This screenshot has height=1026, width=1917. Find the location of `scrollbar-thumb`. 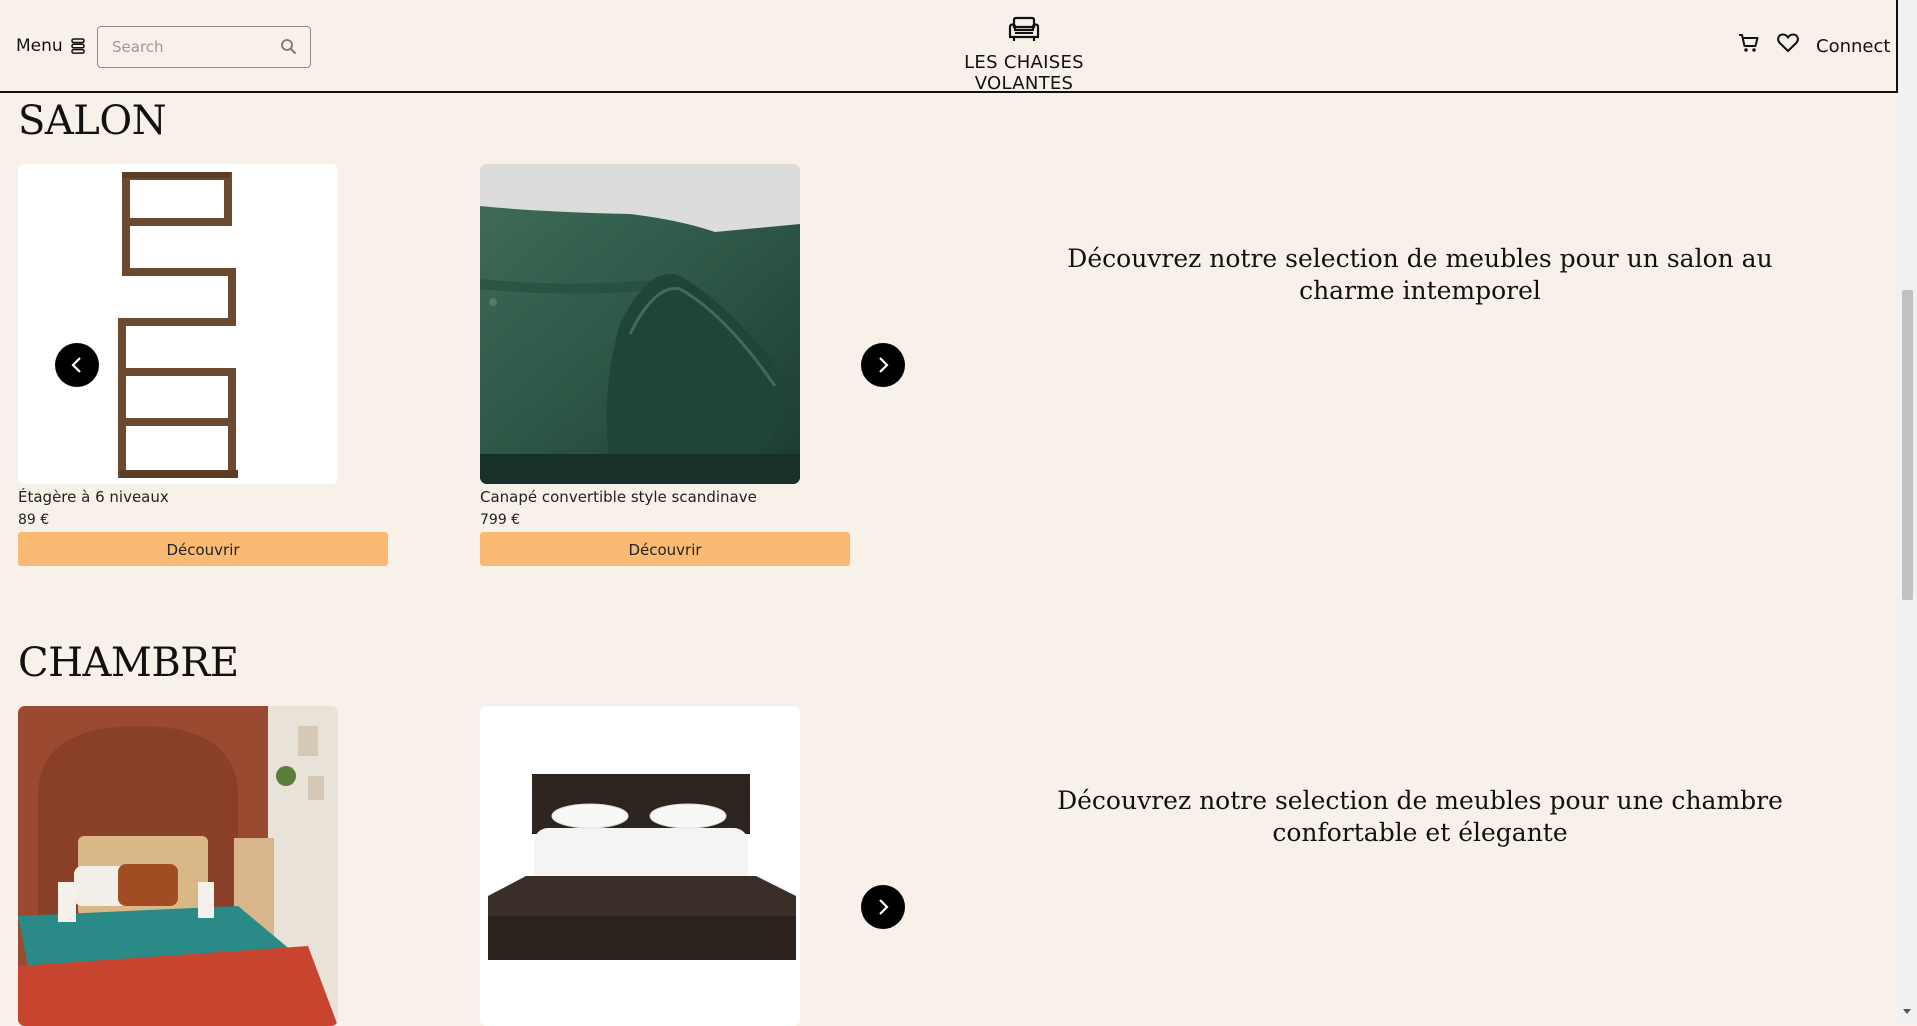

scrollbar-thumb is located at coordinates (1907, 445).